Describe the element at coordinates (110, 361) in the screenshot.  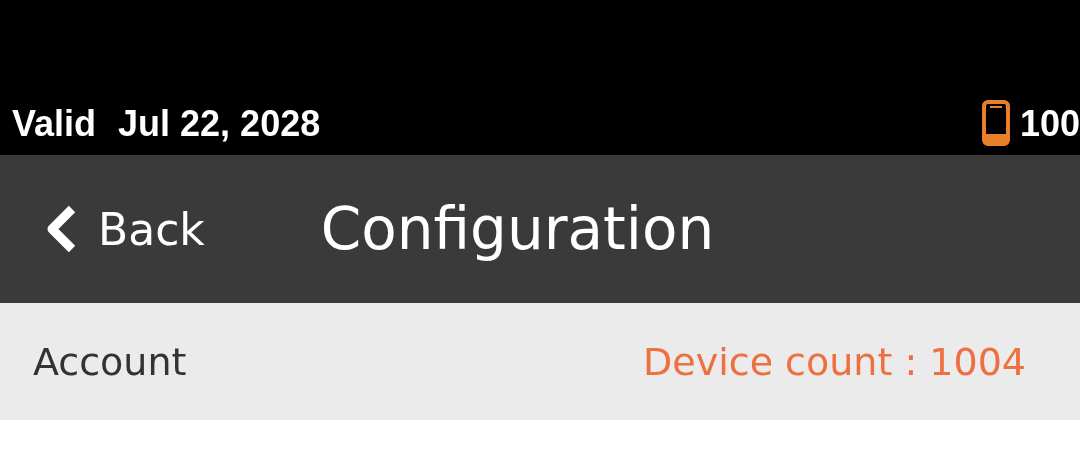
I see `account-label: Account` at that location.